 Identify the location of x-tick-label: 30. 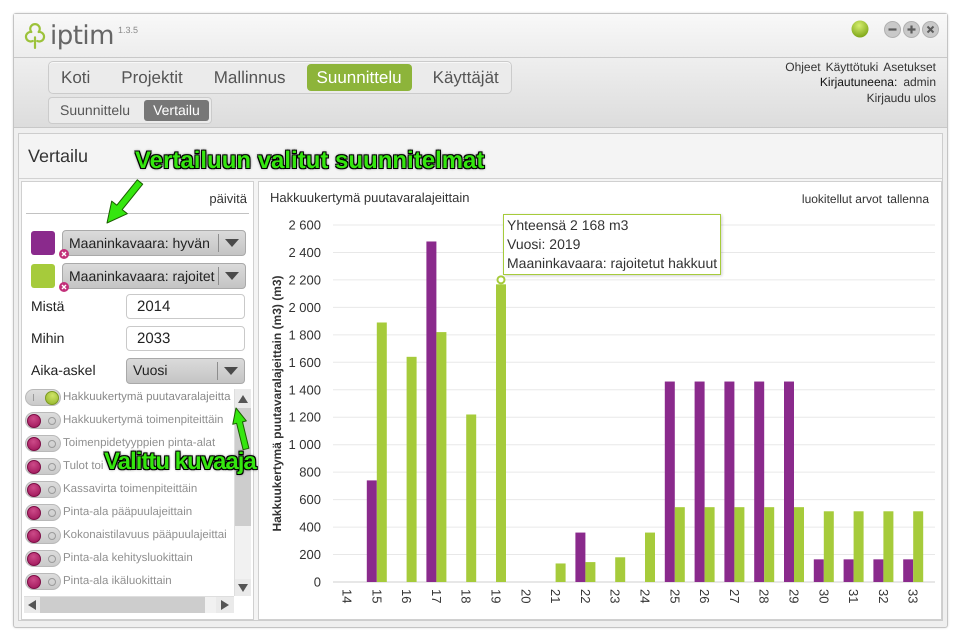
(824, 596).